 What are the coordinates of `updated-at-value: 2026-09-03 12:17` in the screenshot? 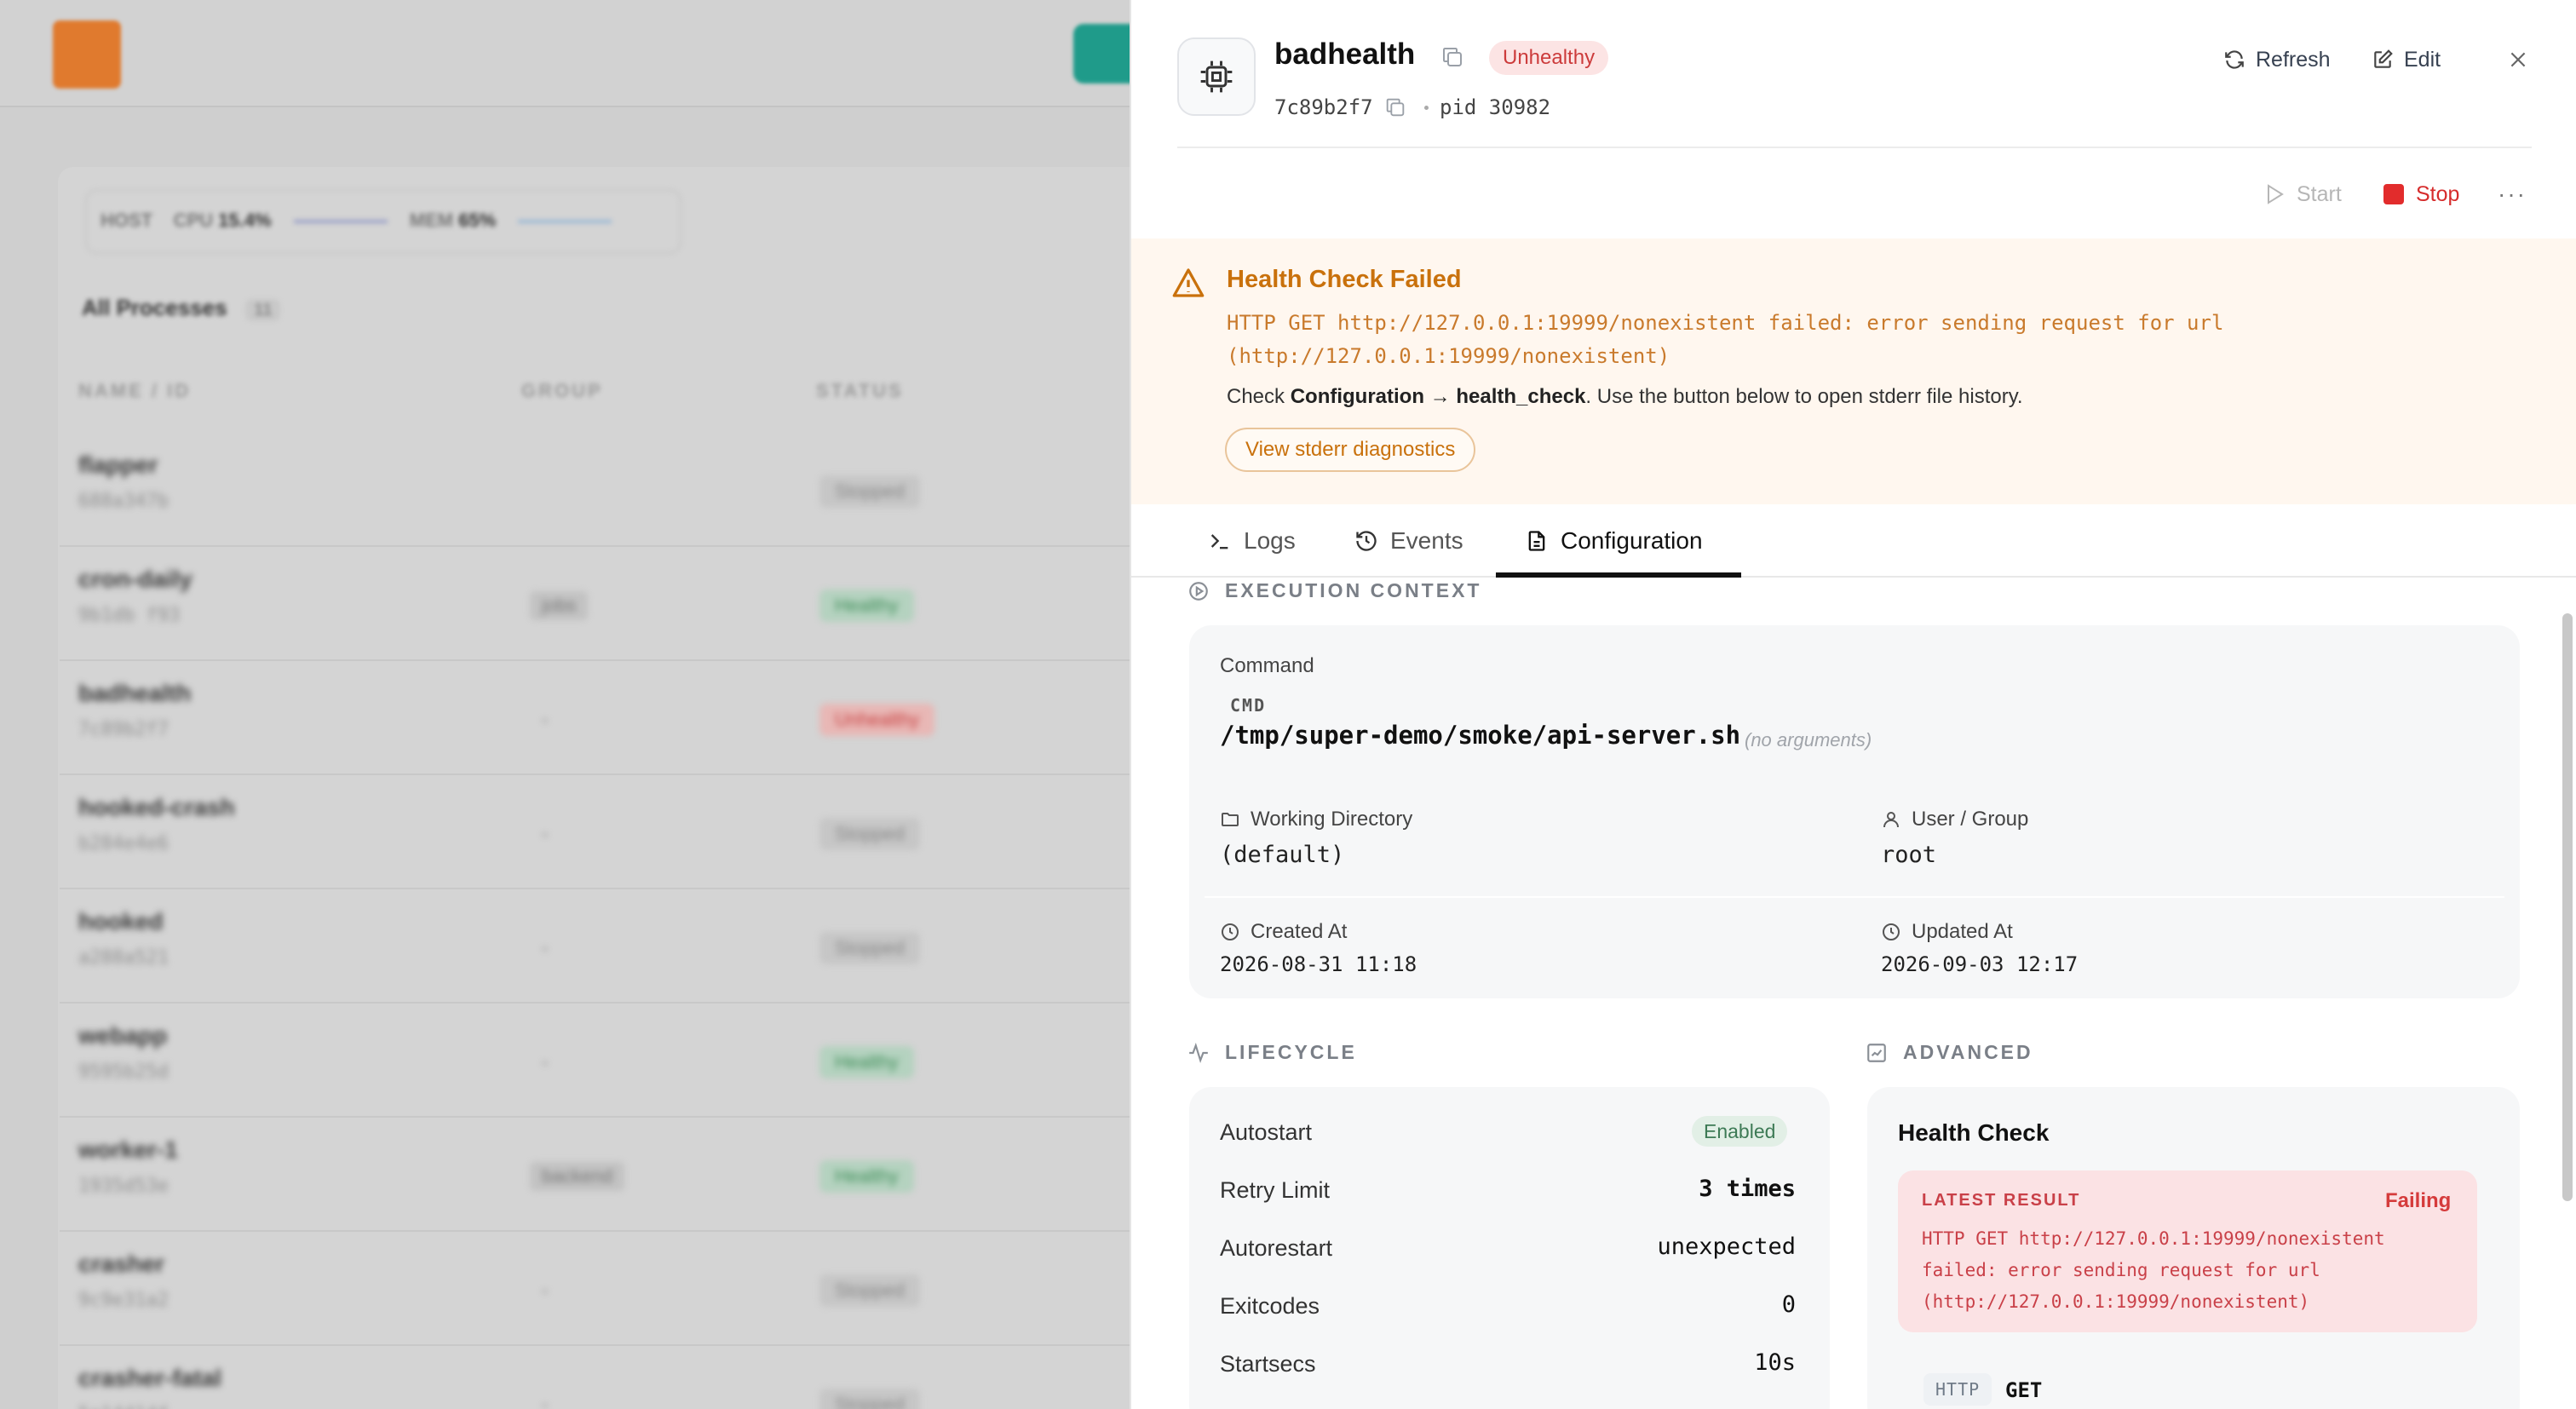 It's located at (1980, 964).